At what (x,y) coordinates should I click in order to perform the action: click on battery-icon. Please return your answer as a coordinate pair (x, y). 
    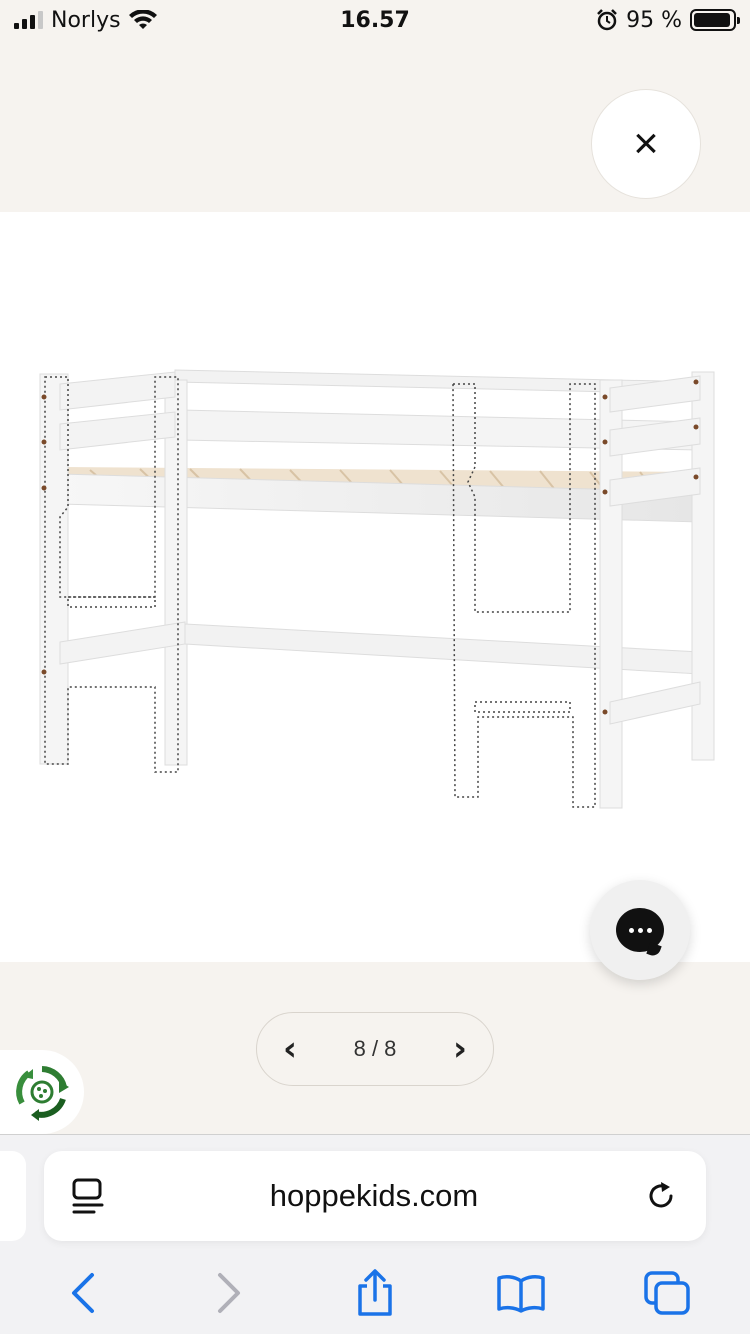
    Looking at the image, I should click on (715, 20).